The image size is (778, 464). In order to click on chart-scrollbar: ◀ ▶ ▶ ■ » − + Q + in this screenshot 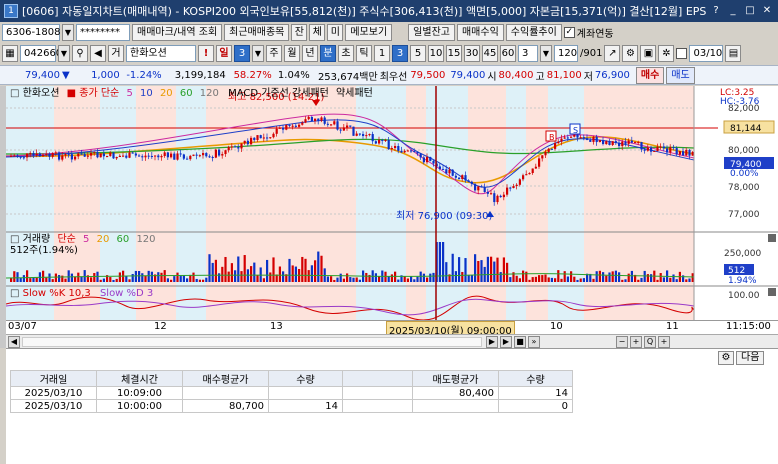, I will do `click(392, 341)`.